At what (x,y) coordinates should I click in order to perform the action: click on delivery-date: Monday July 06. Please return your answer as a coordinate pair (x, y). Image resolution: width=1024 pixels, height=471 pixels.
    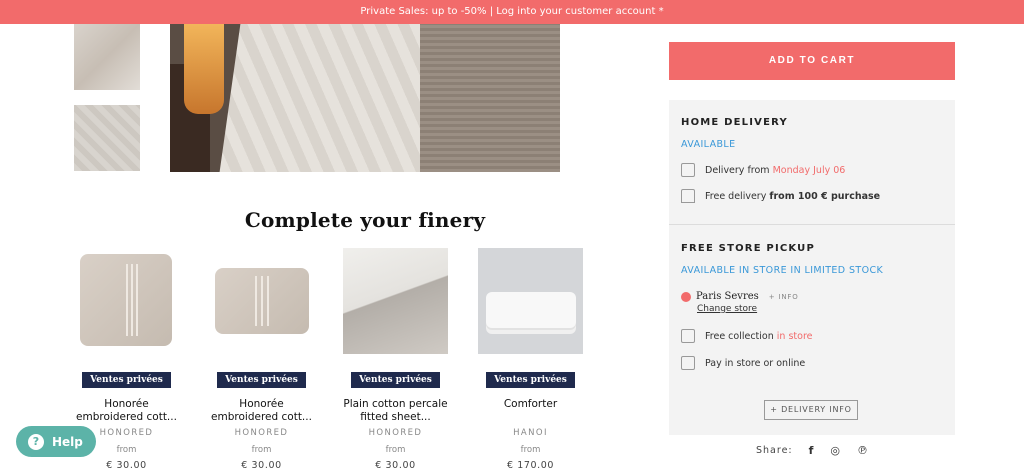
    Looking at the image, I should click on (809, 170).